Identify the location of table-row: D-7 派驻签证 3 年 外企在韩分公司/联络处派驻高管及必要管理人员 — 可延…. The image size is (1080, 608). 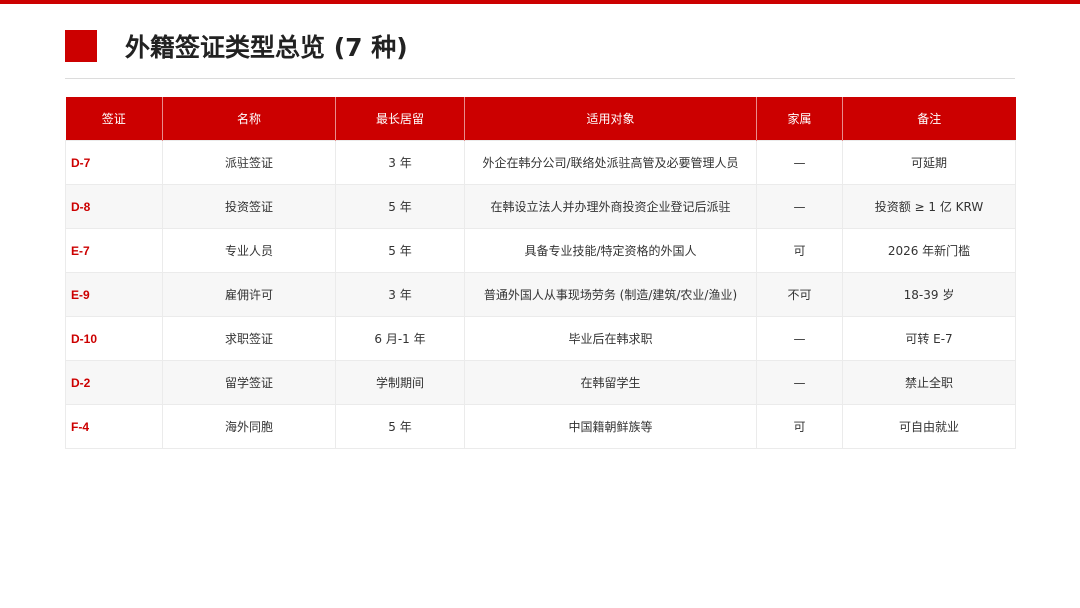
(540, 162).